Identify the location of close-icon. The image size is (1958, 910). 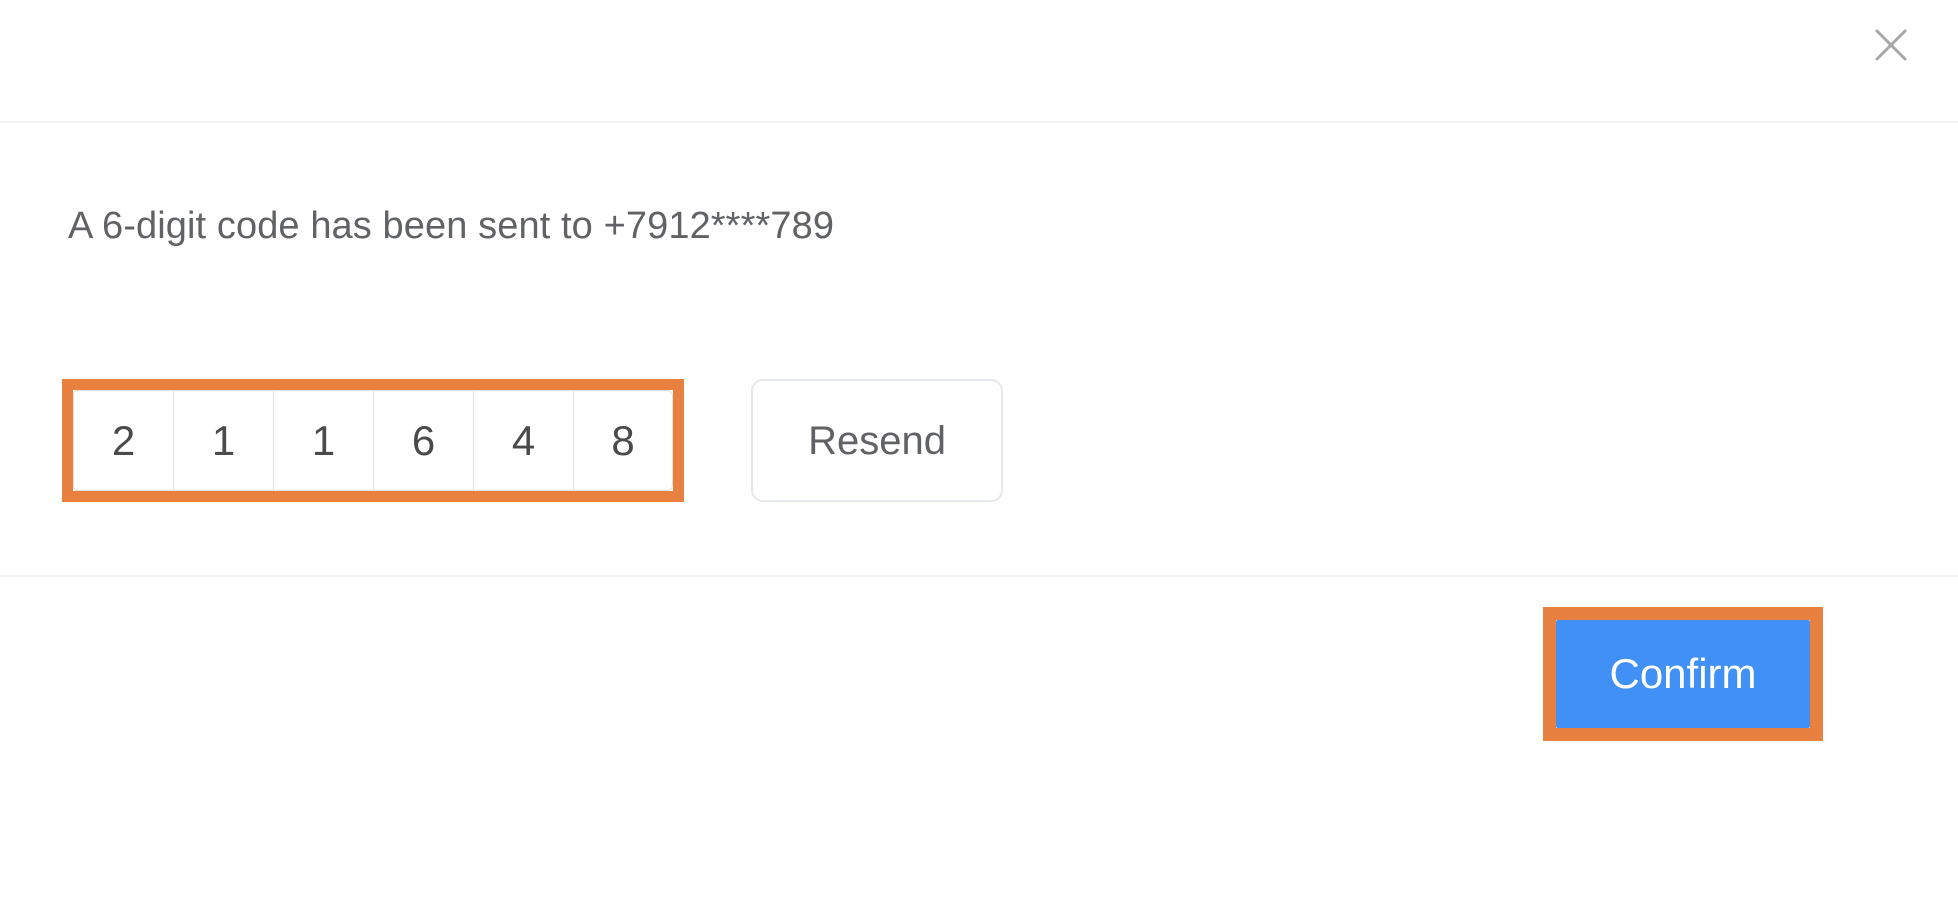
(1891, 45).